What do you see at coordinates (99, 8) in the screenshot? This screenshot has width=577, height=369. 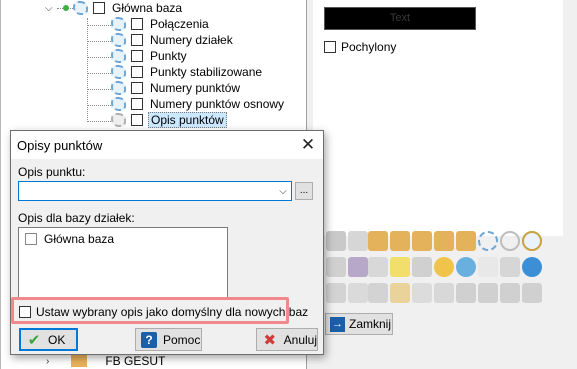 I see `tree-node-root-checkbox` at bounding box center [99, 8].